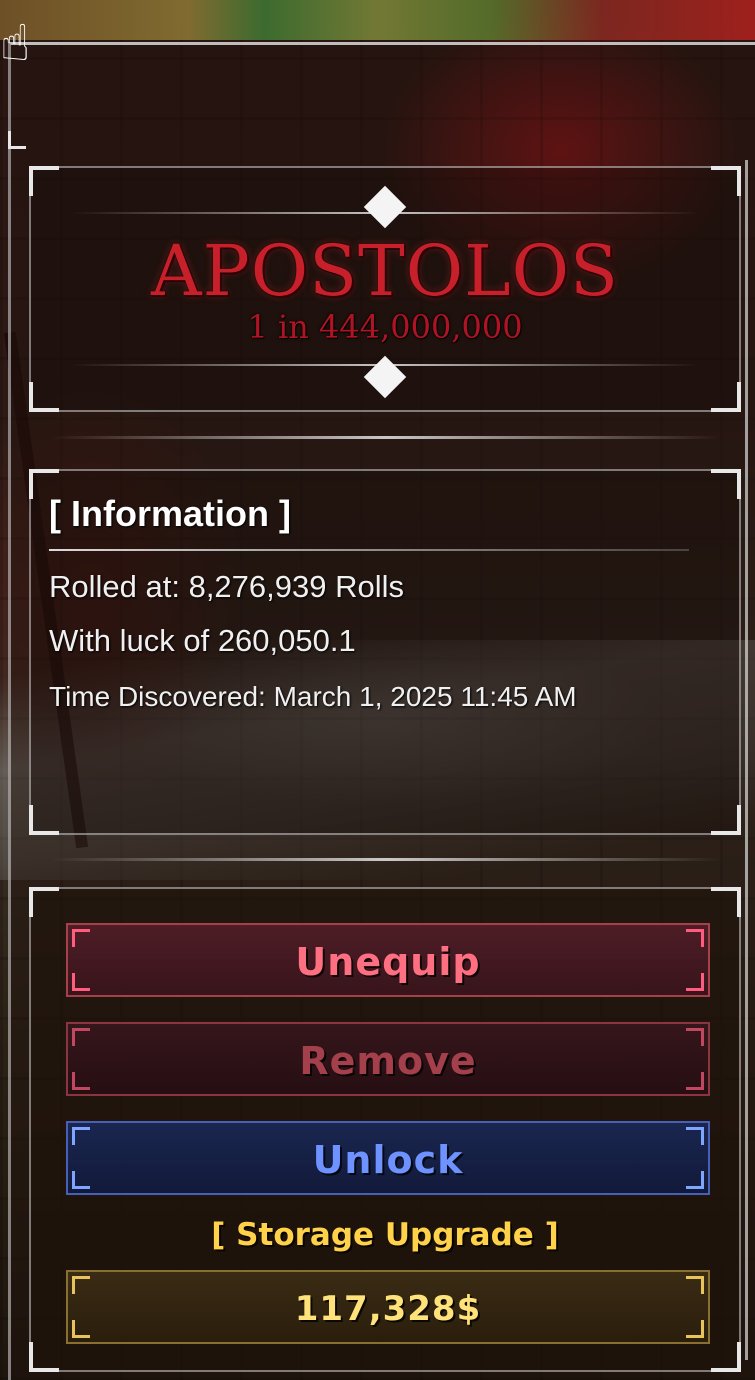  I want to click on hand-cursor-icon: ☝, so click(15, 43).